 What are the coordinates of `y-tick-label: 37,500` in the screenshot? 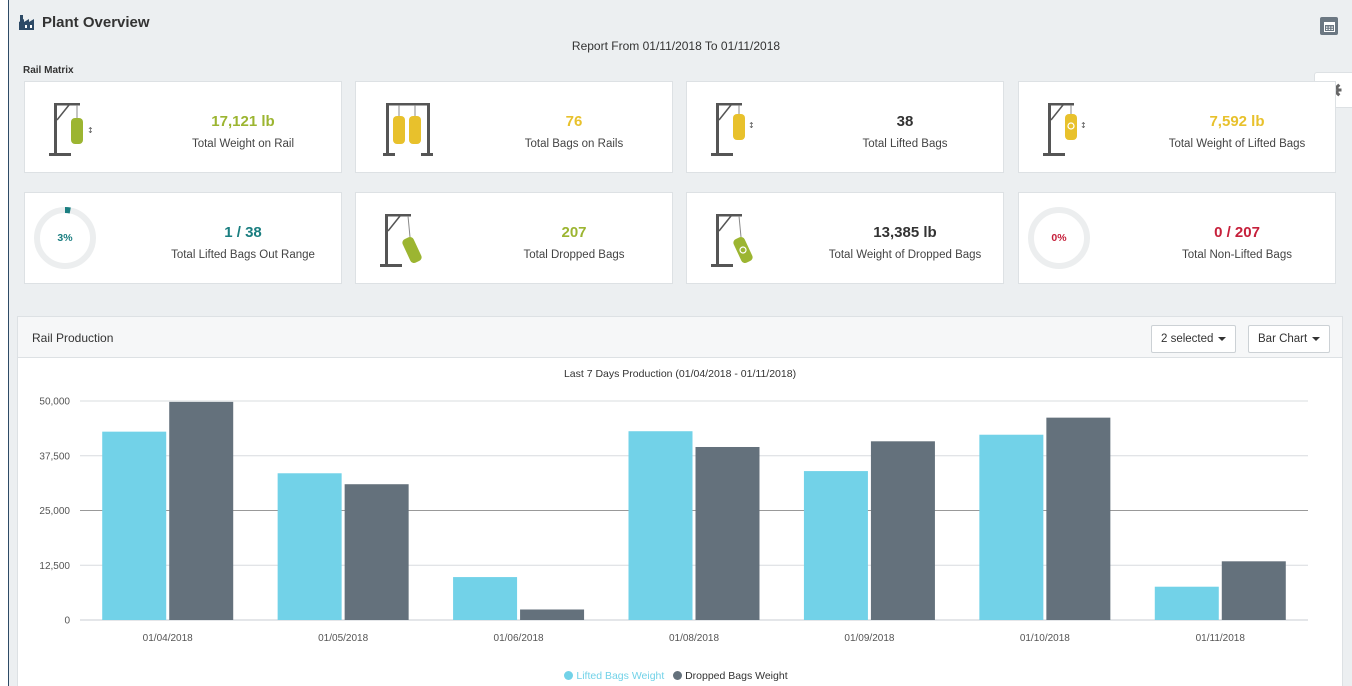 It's located at (54, 456).